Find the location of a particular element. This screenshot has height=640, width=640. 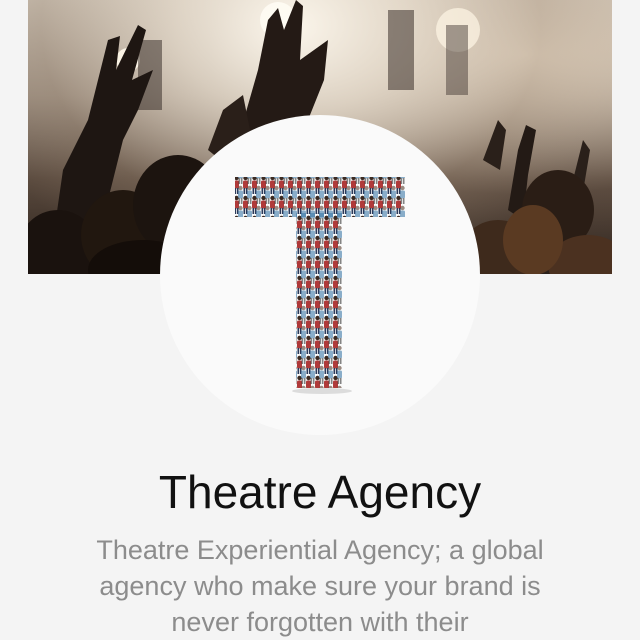

profile-name: Theatre Agency is located at coordinates (320, 492).